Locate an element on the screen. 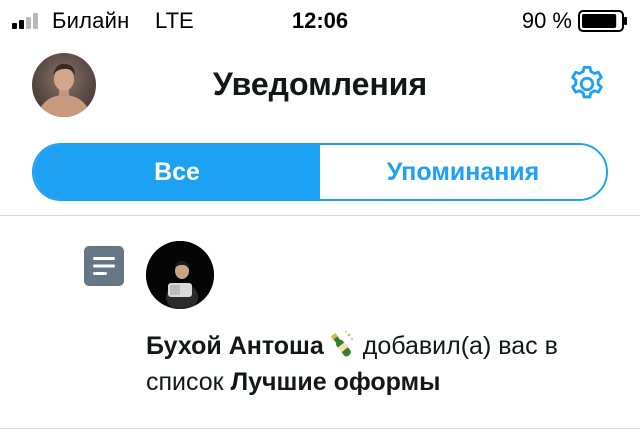 The height and width of the screenshot is (445, 640). user-avatar is located at coordinates (180, 275).